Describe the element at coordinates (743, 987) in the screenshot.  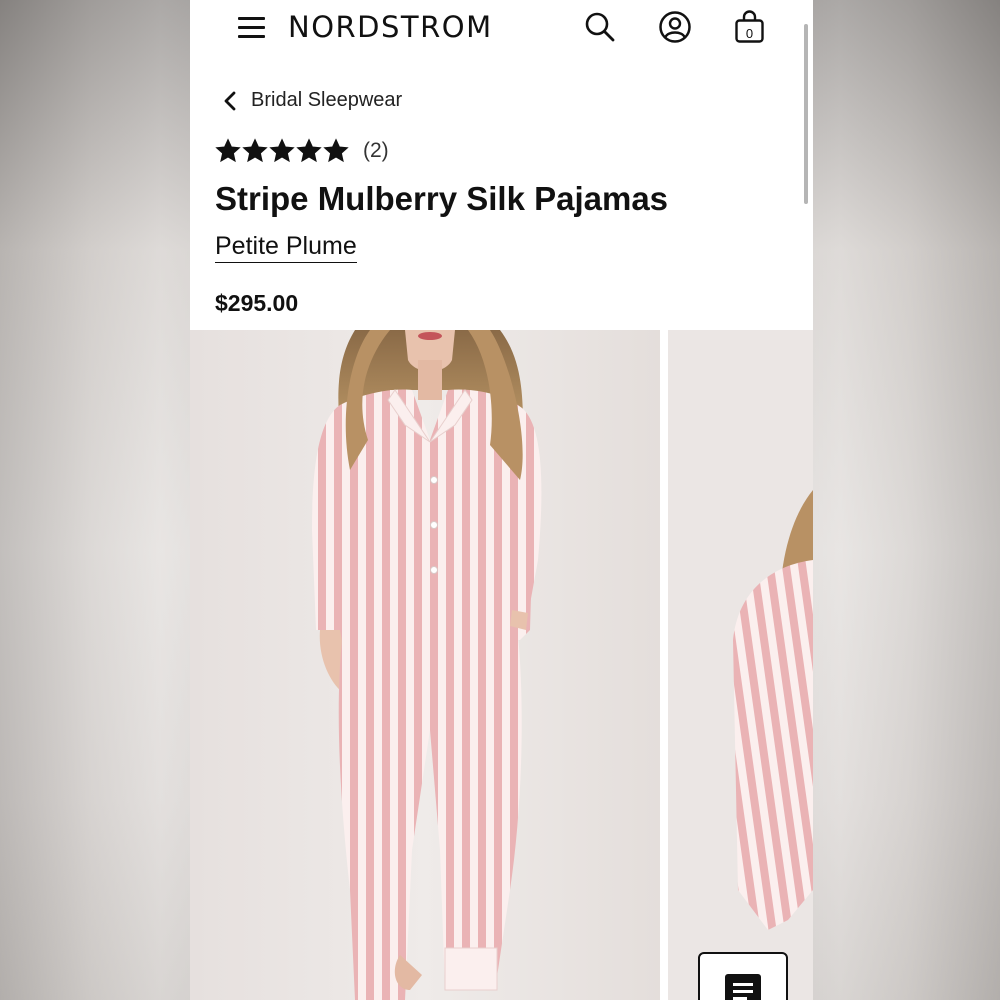
I see `chat-icon` at that location.